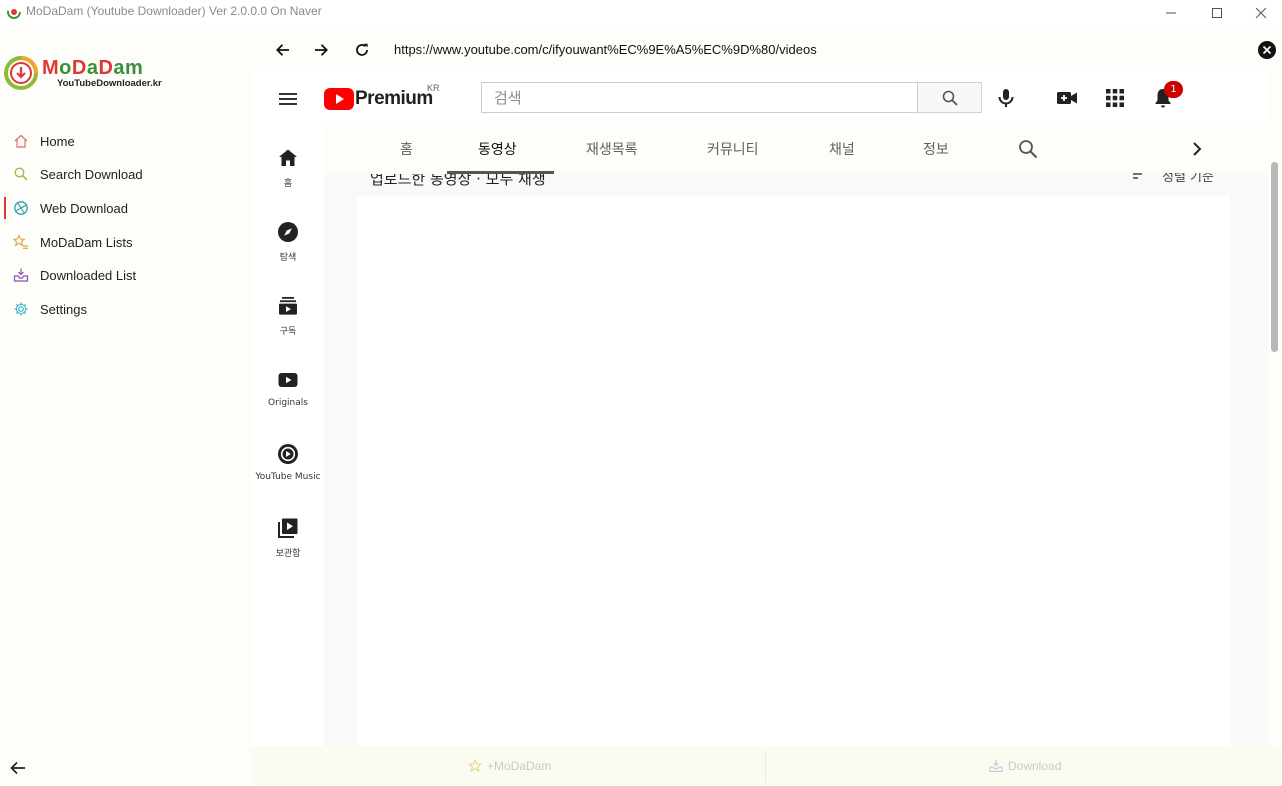 The width and height of the screenshot is (1282, 786). Describe the element at coordinates (288, 477) in the screenshot. I see `guide-item-label: YouTube Music` at that location.